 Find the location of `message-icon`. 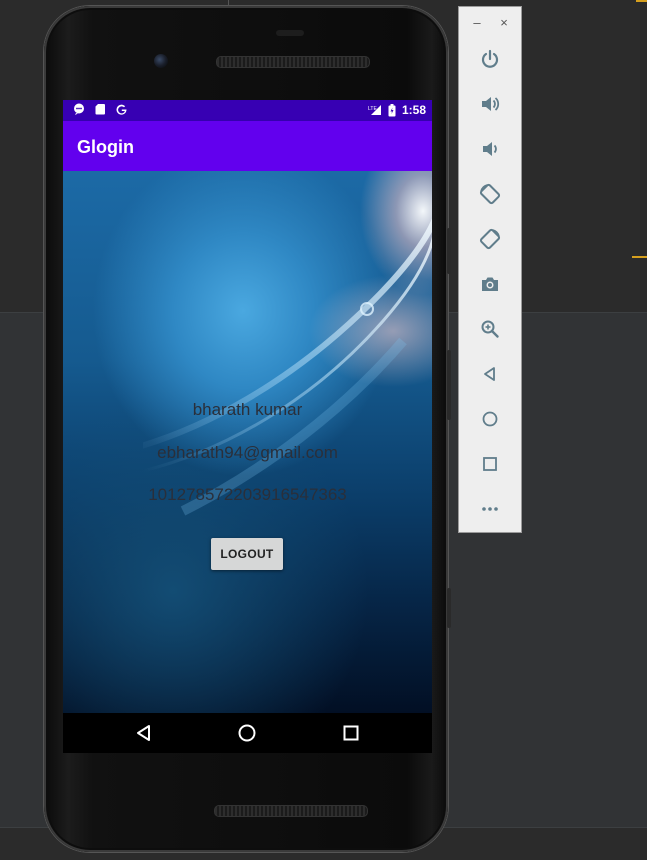

message-icon is located at coordinates (79, 109).